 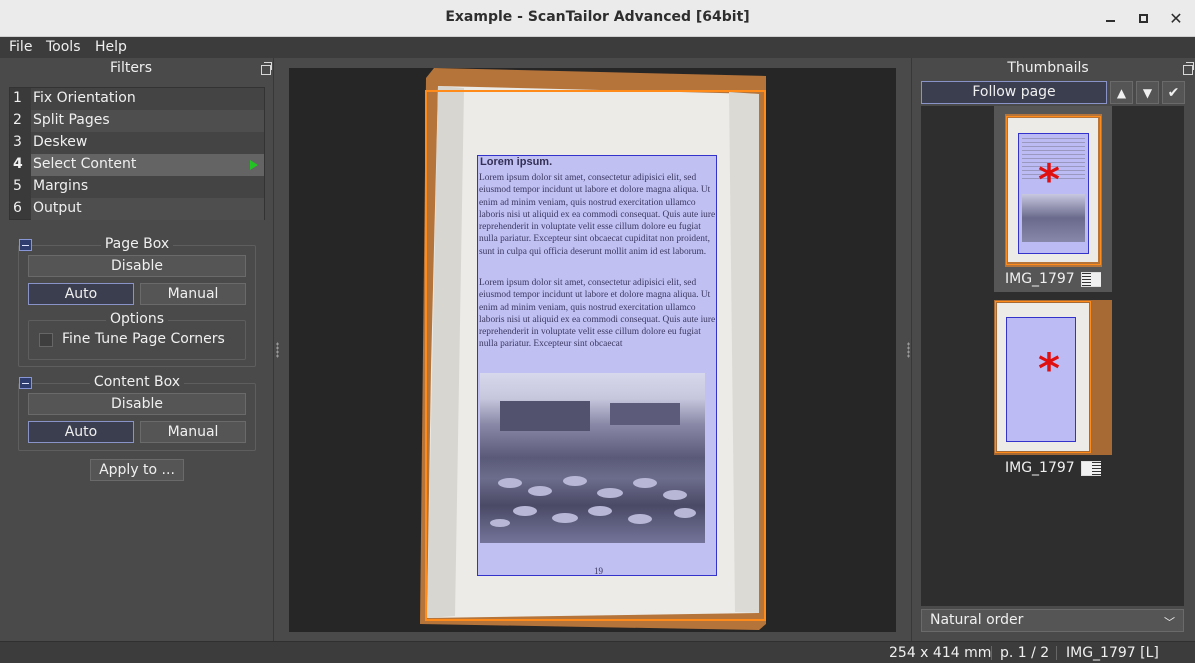 I want to click on thumbnail-2: *, so click(x=1053, y=377).